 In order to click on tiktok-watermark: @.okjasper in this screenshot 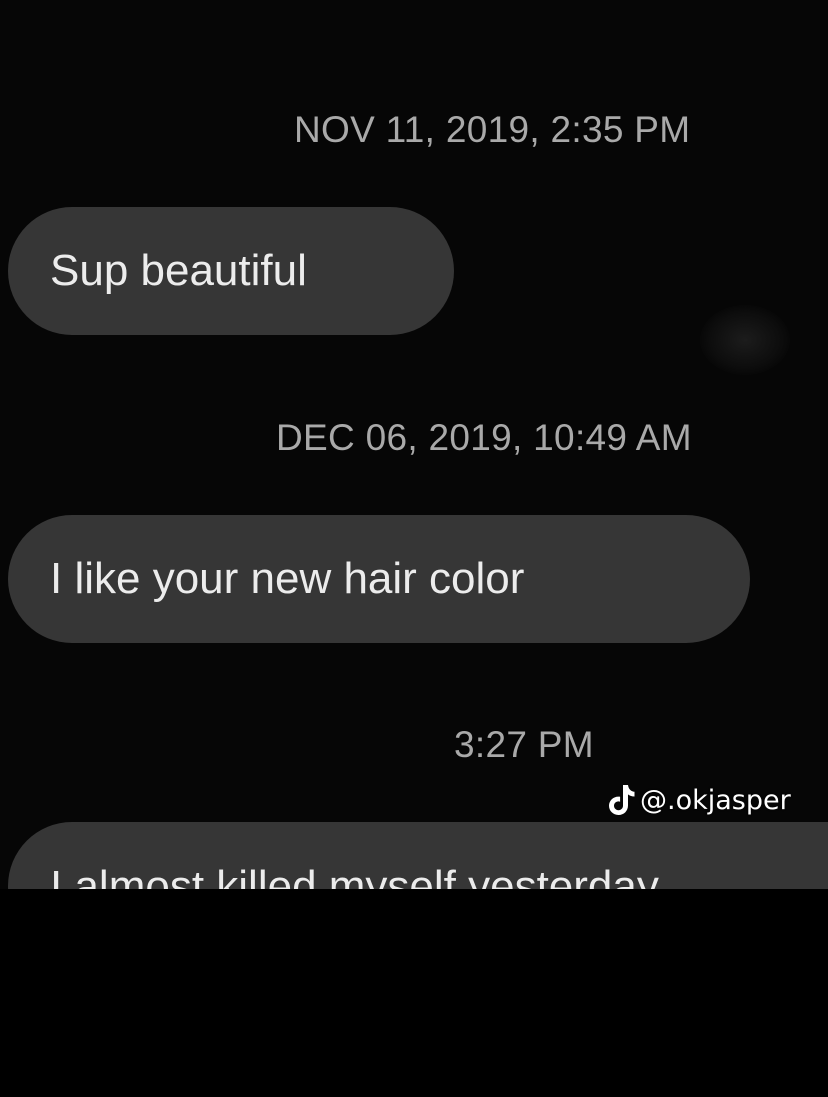, I will do `click(698, 800)`.